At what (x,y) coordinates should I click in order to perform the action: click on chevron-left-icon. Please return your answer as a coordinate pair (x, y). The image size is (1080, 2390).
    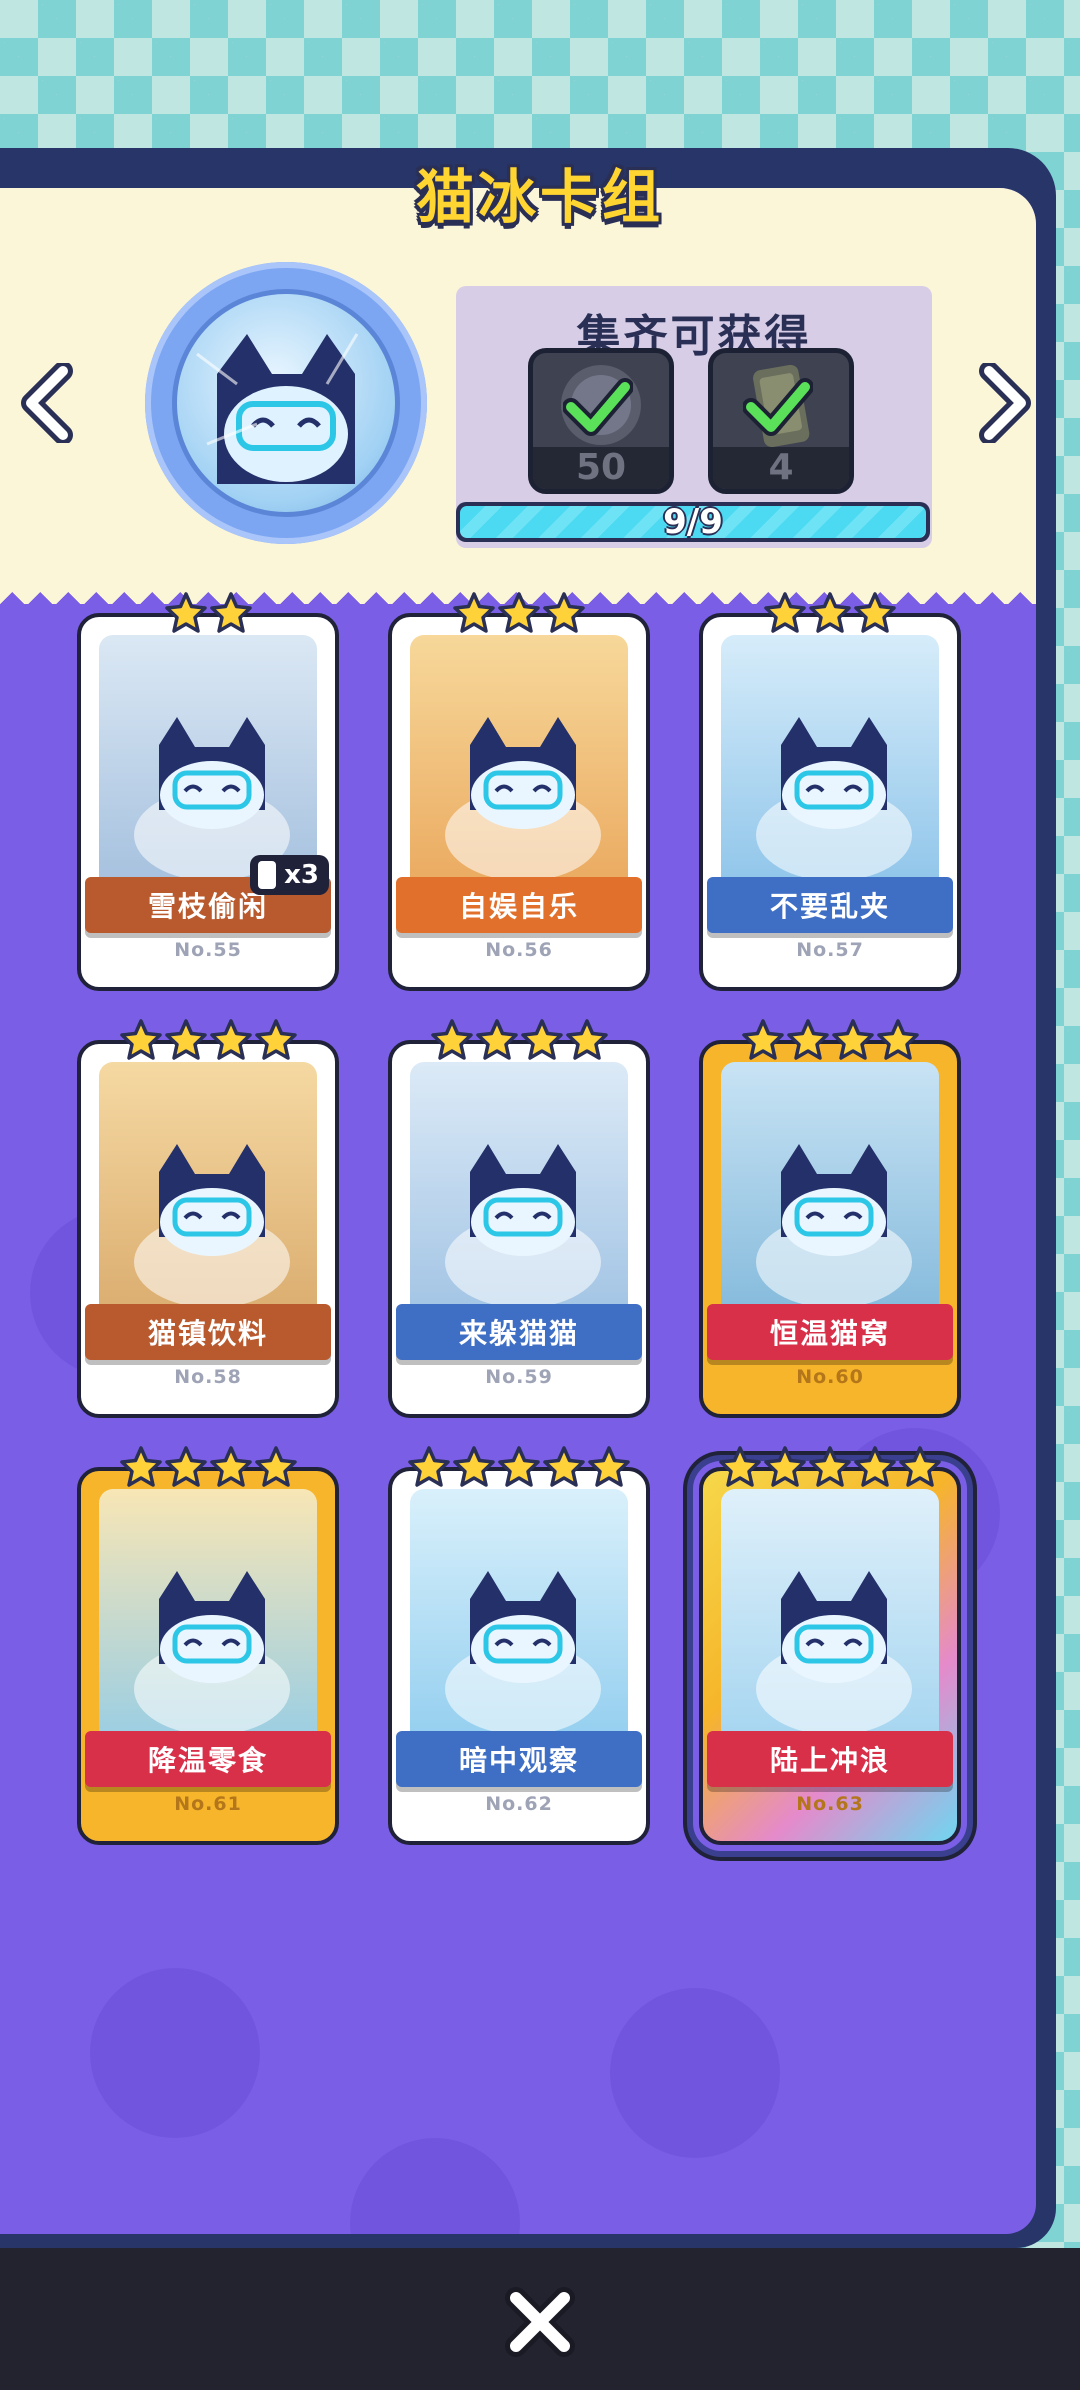
    Looking at the image, I should click on (47, 403).